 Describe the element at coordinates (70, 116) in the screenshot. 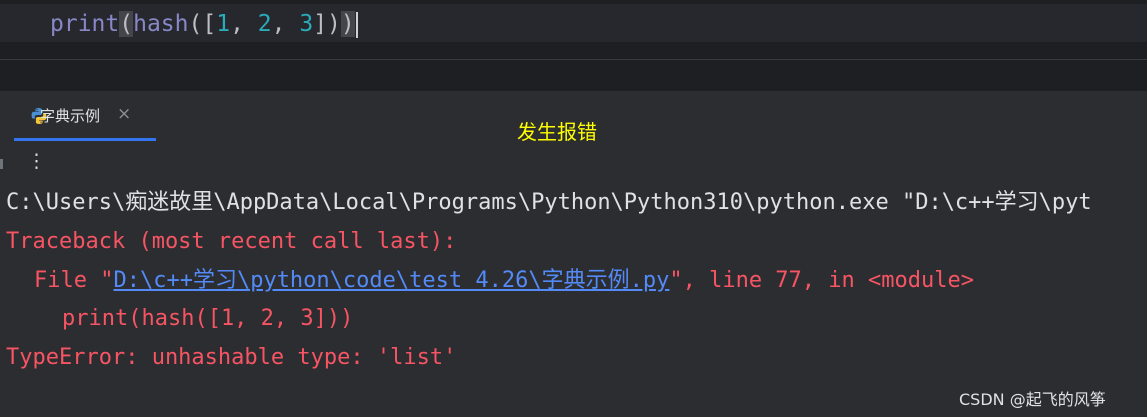

I see `tab-label: 字典示例` at that location.